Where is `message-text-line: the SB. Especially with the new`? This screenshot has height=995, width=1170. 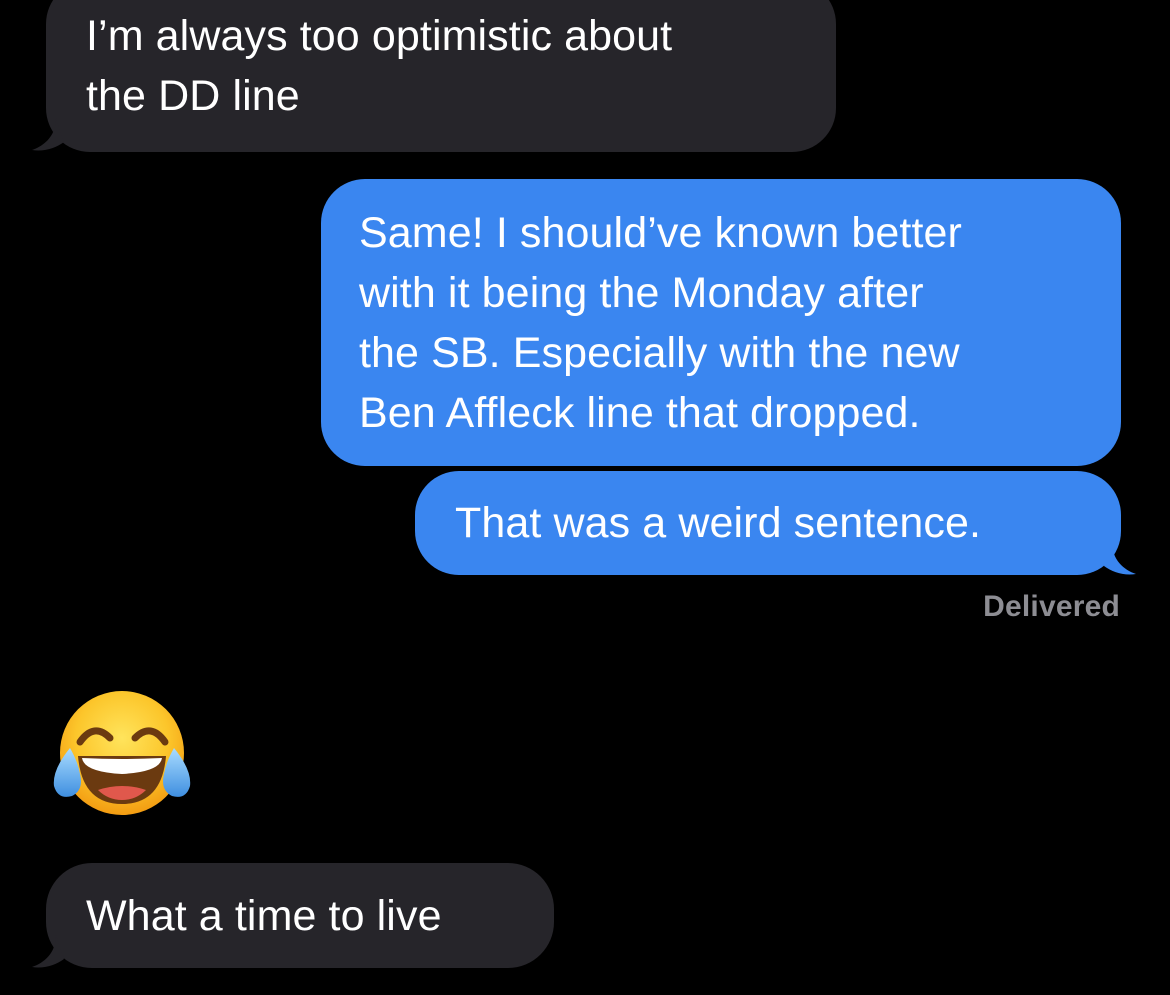
message-text-line: the SB. Especially with the new is located at coordinates (659, 353).